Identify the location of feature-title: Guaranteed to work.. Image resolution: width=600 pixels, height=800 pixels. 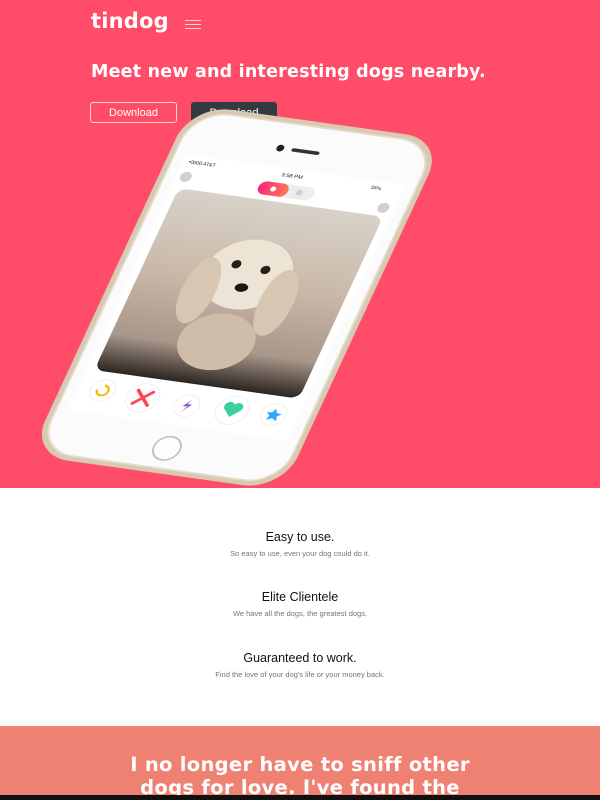
(300, 658).